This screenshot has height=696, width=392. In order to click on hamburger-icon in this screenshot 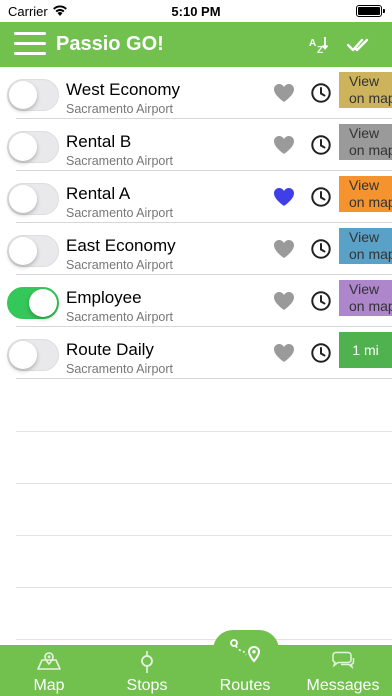, I will do `click(30, 44)`.